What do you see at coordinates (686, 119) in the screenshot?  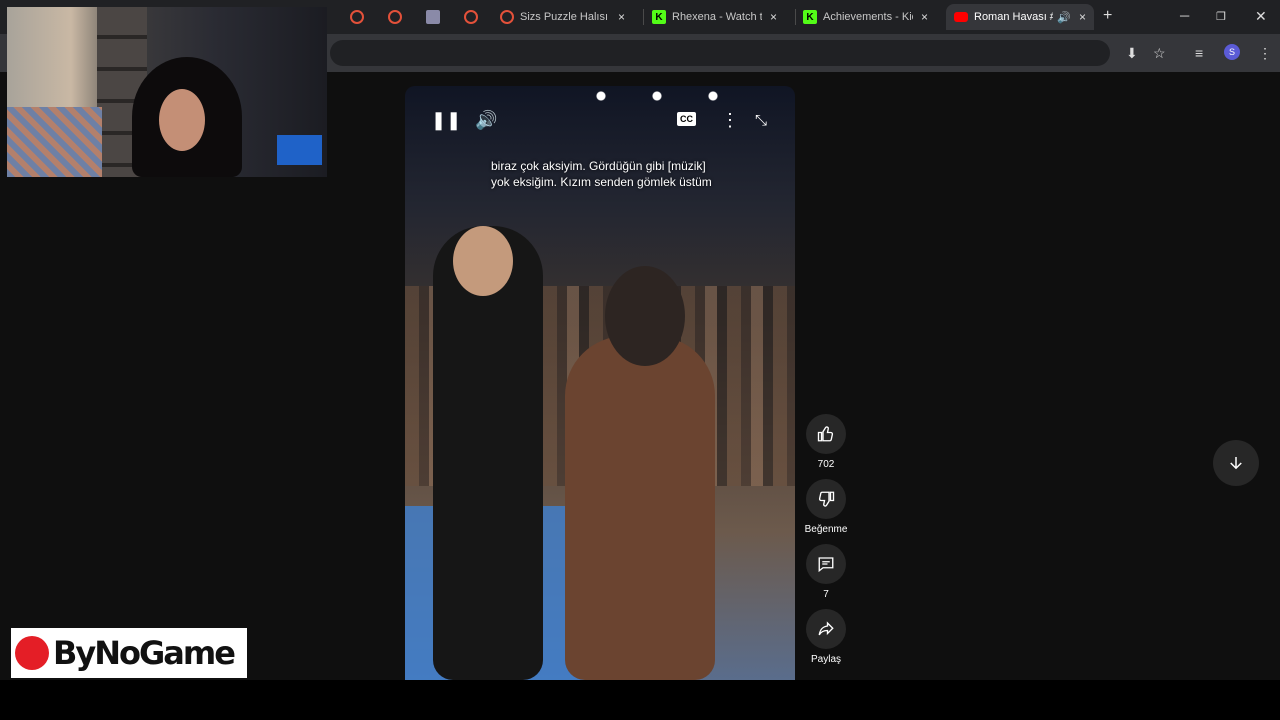 I see `captions-button: CC` at bounding box center [686, 119].